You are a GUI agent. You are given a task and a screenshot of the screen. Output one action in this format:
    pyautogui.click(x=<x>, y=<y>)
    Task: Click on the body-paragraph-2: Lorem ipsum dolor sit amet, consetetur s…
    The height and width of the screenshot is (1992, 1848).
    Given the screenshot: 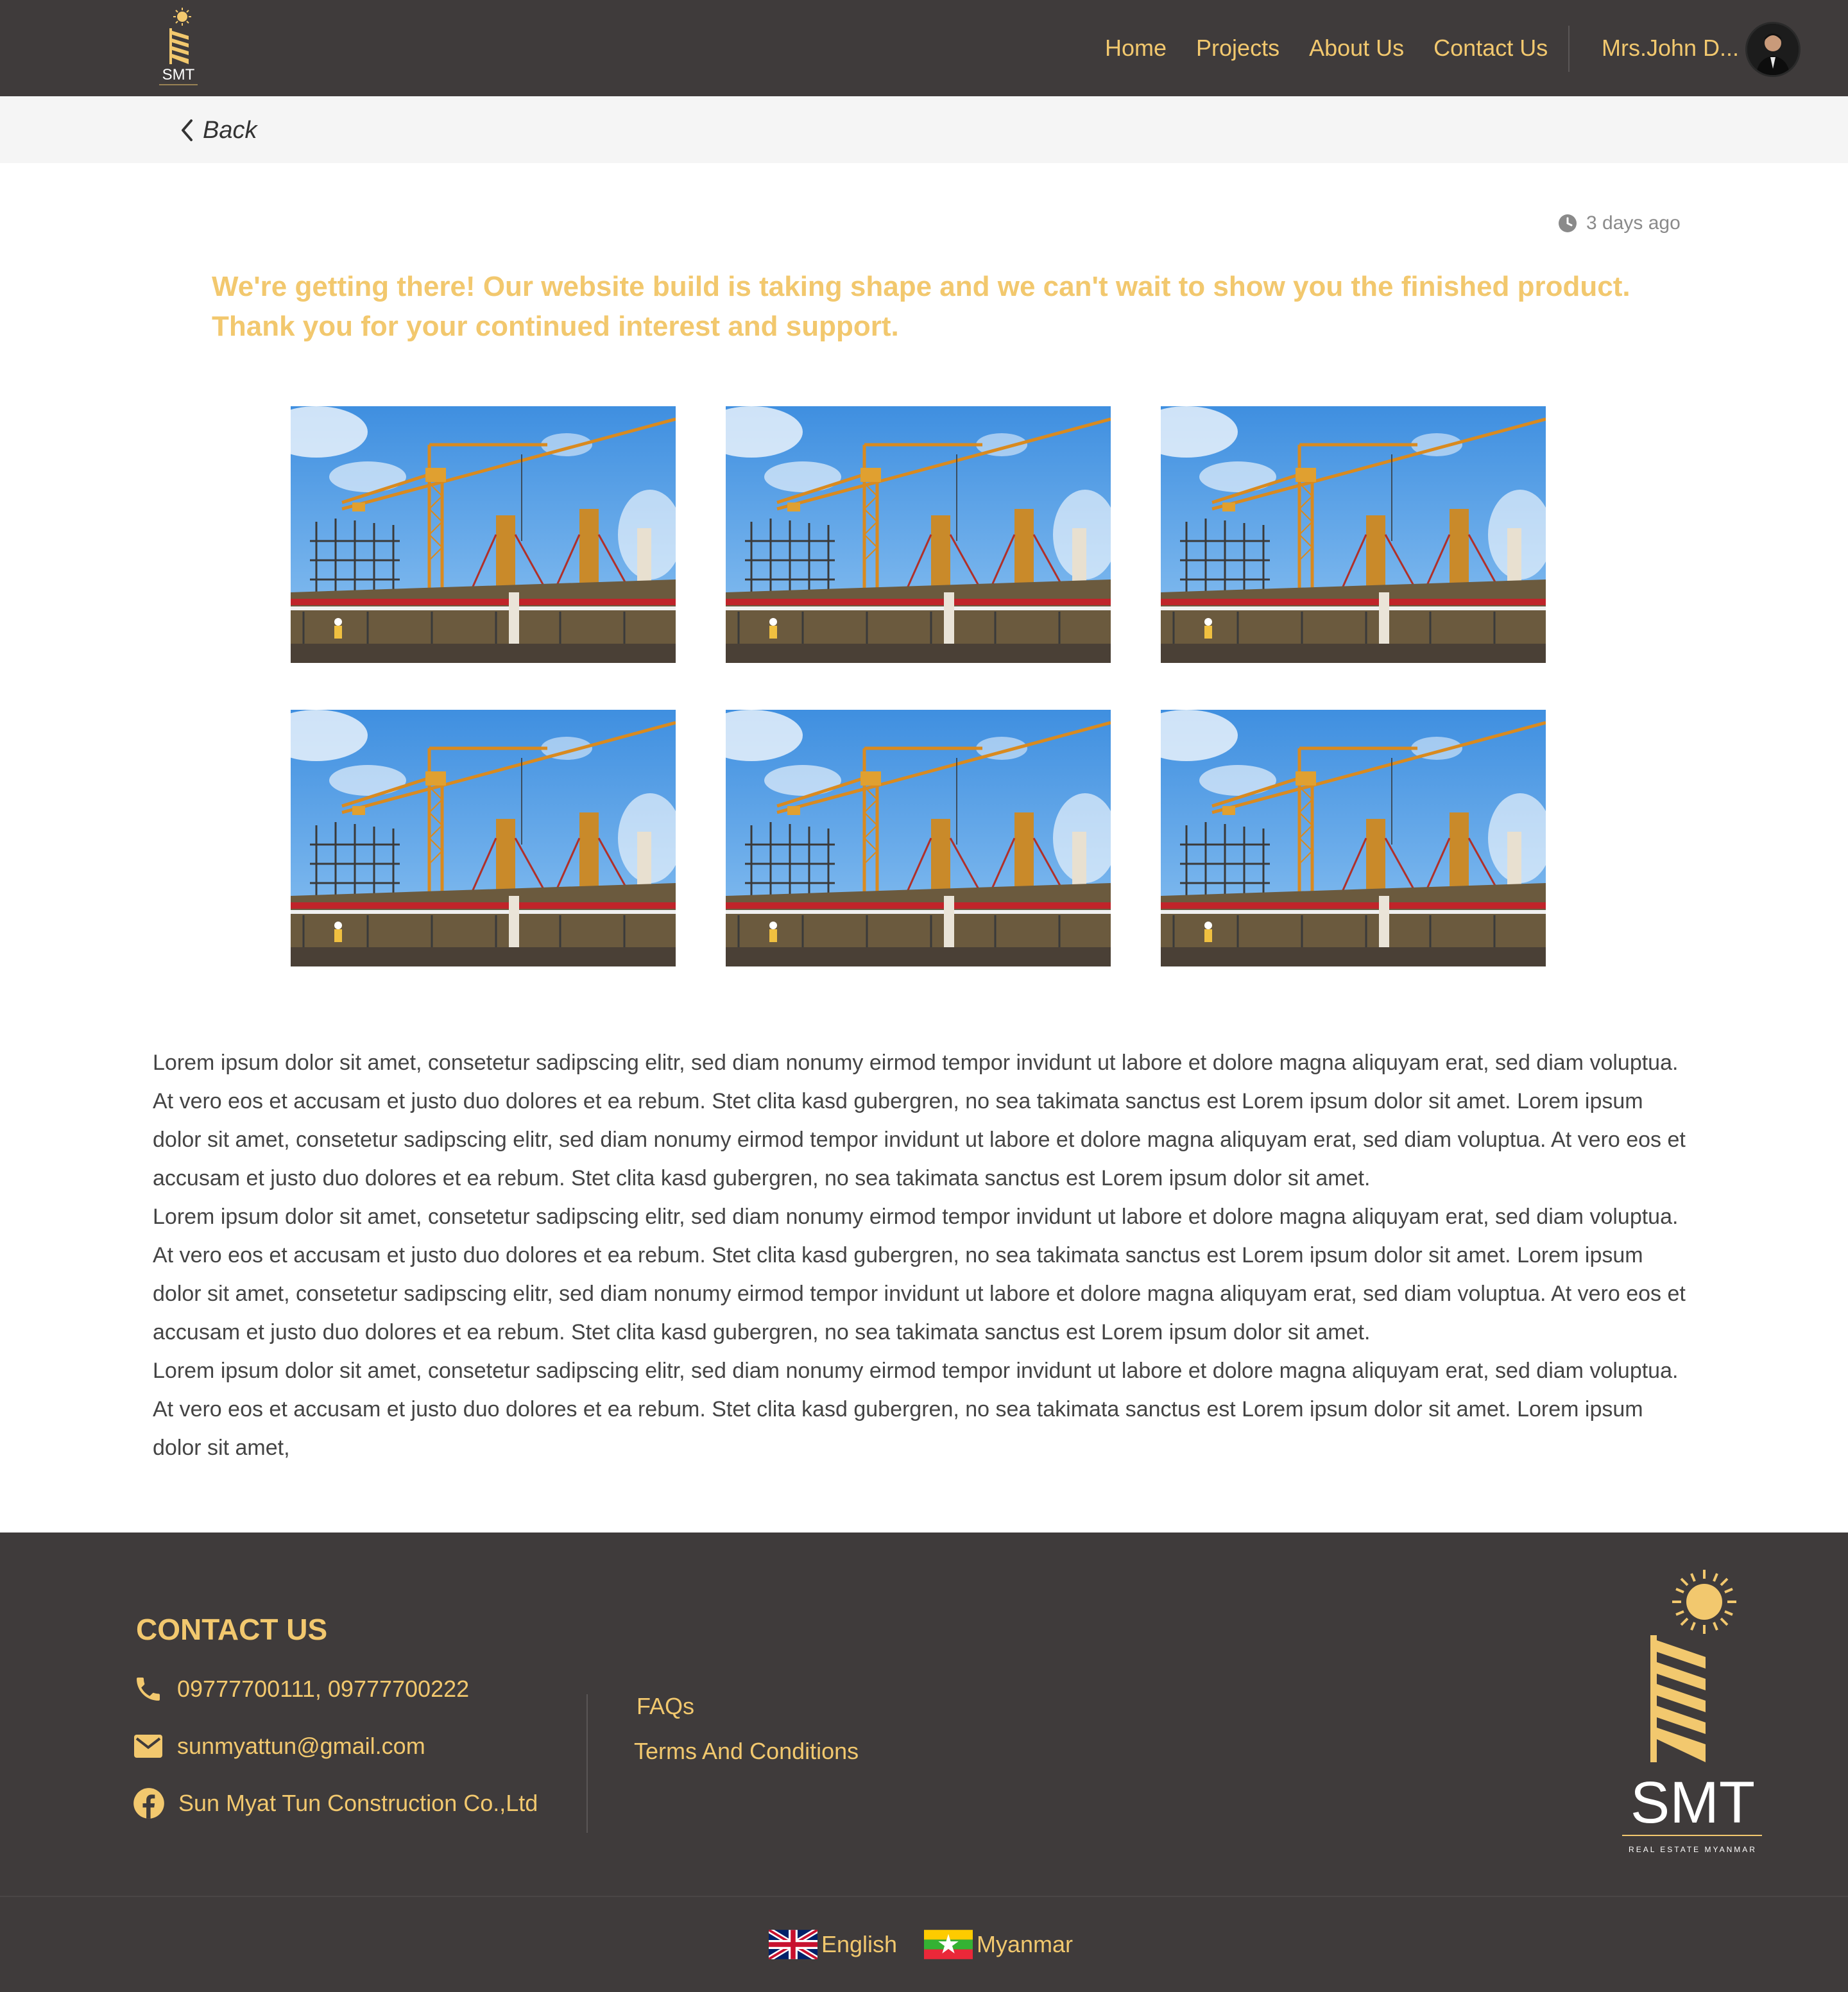 What is the action you would take?
    pyautogui.click(x=920, y=1274)
    